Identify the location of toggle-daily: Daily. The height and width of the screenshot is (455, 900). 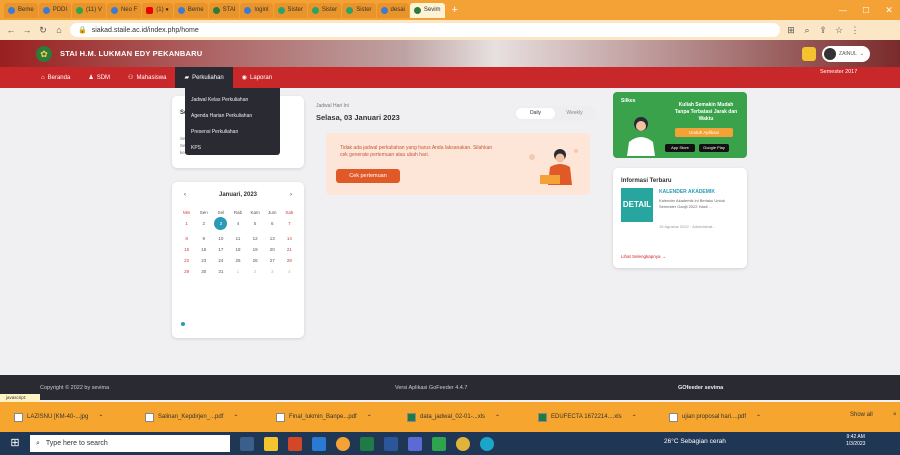
(535, 113).